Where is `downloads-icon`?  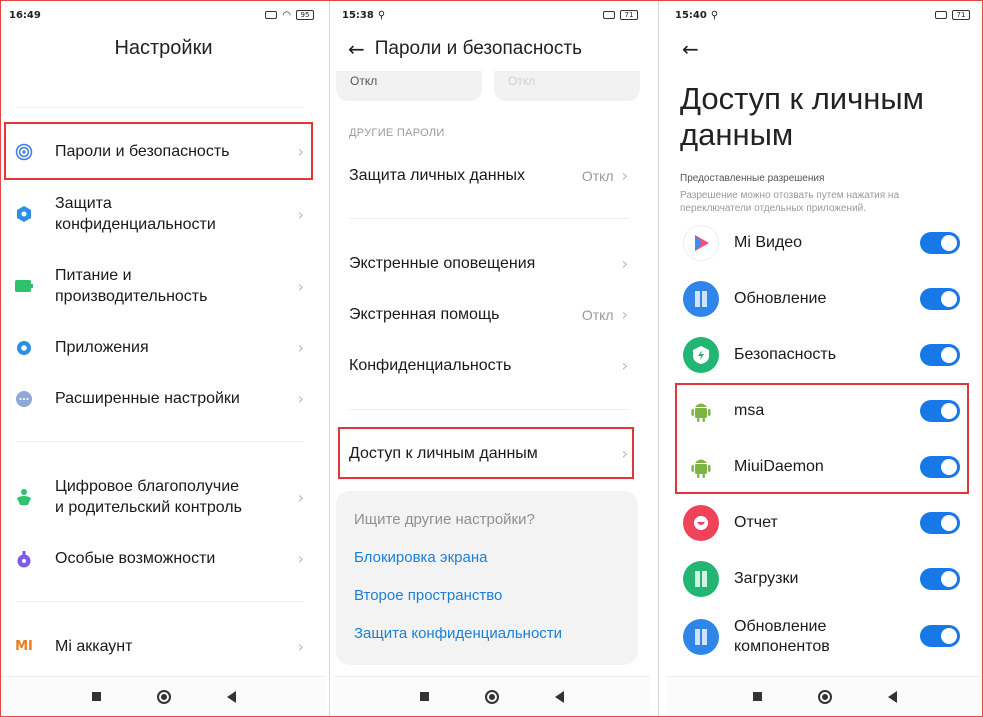
downloads-icon is located at coordinates (701, 579).